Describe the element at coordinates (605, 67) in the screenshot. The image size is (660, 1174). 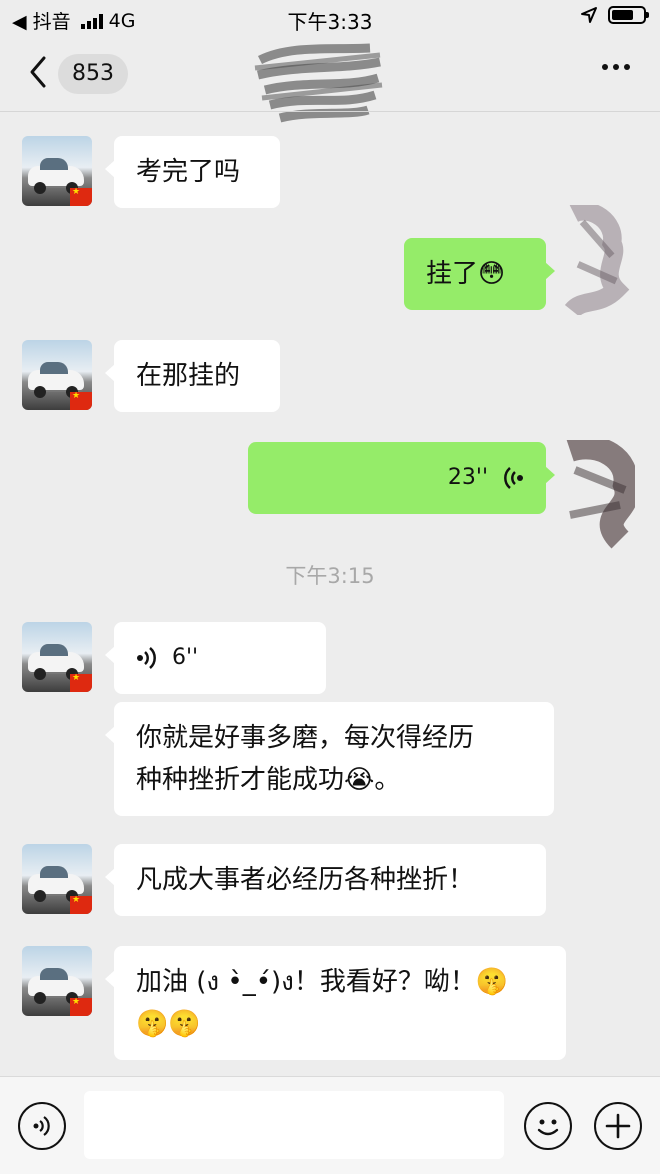
I see `more-horizontal-icon` at that location.